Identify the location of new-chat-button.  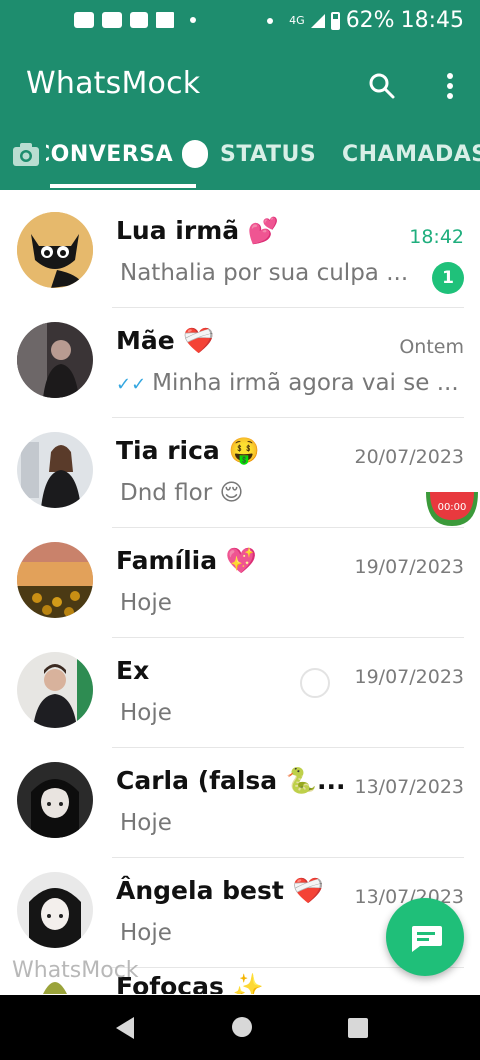
(425, 937).